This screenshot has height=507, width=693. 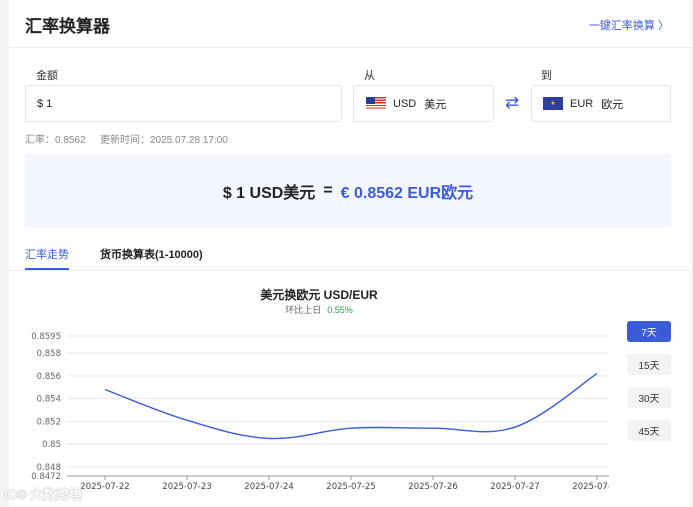 What do you see at coordinates (67, 26) in the screenshot?
I see `page-title: 汇率换算器` at bounding box center [67, 26].